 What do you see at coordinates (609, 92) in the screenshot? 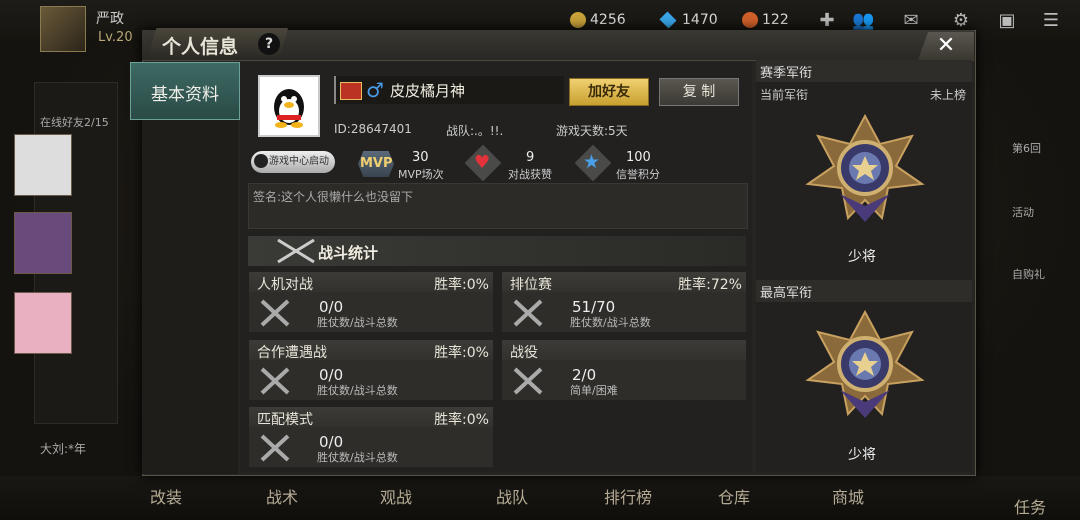
I see `add-friend-button: 加好友` at bounding box center [609, 92].